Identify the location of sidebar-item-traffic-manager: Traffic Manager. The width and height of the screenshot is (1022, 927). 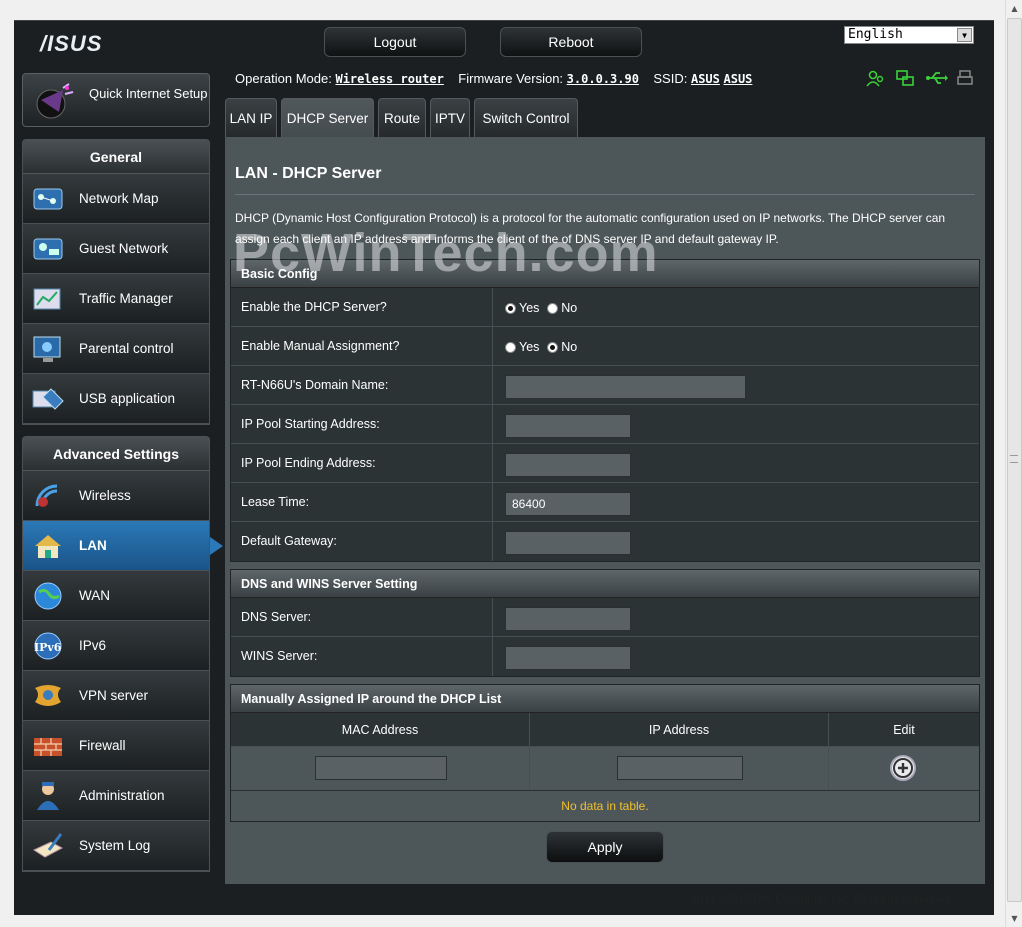
(116, 299).